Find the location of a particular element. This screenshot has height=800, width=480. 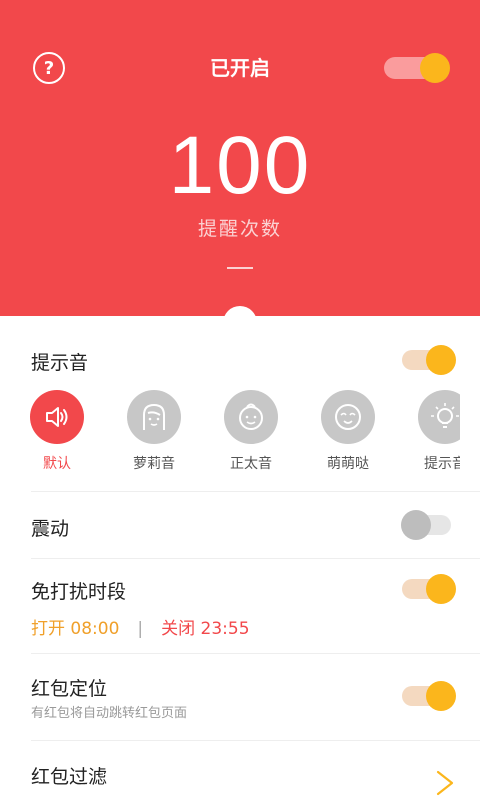

vibrate-label: 震动 is located at coordinates (50, 529).